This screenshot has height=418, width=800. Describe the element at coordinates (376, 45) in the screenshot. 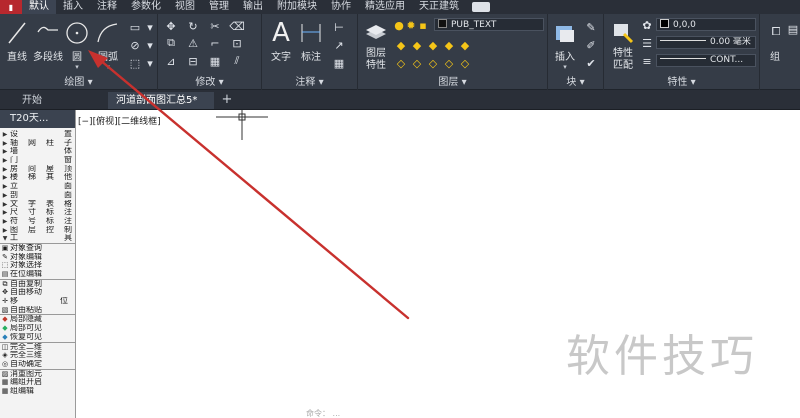

I see `layer-properties-button: 图层 特性` at that location.